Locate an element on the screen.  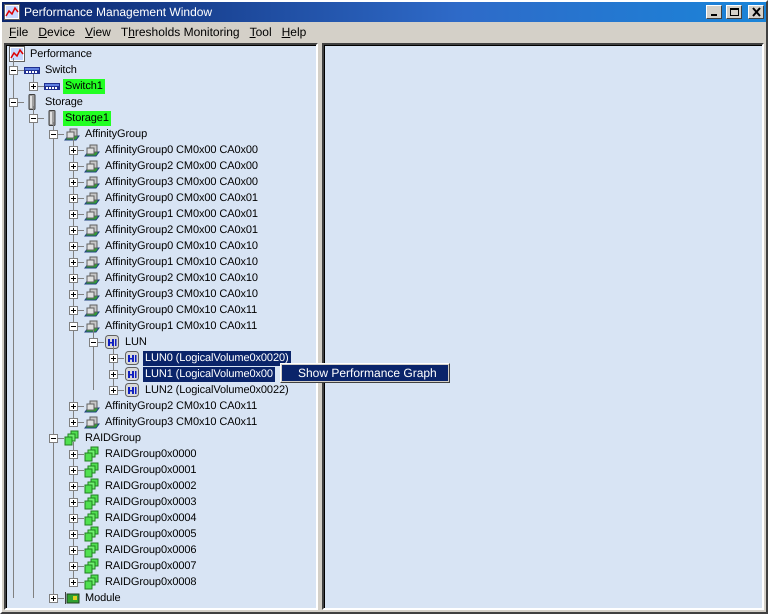
menu-item: View is located at coordinates (98, 31).